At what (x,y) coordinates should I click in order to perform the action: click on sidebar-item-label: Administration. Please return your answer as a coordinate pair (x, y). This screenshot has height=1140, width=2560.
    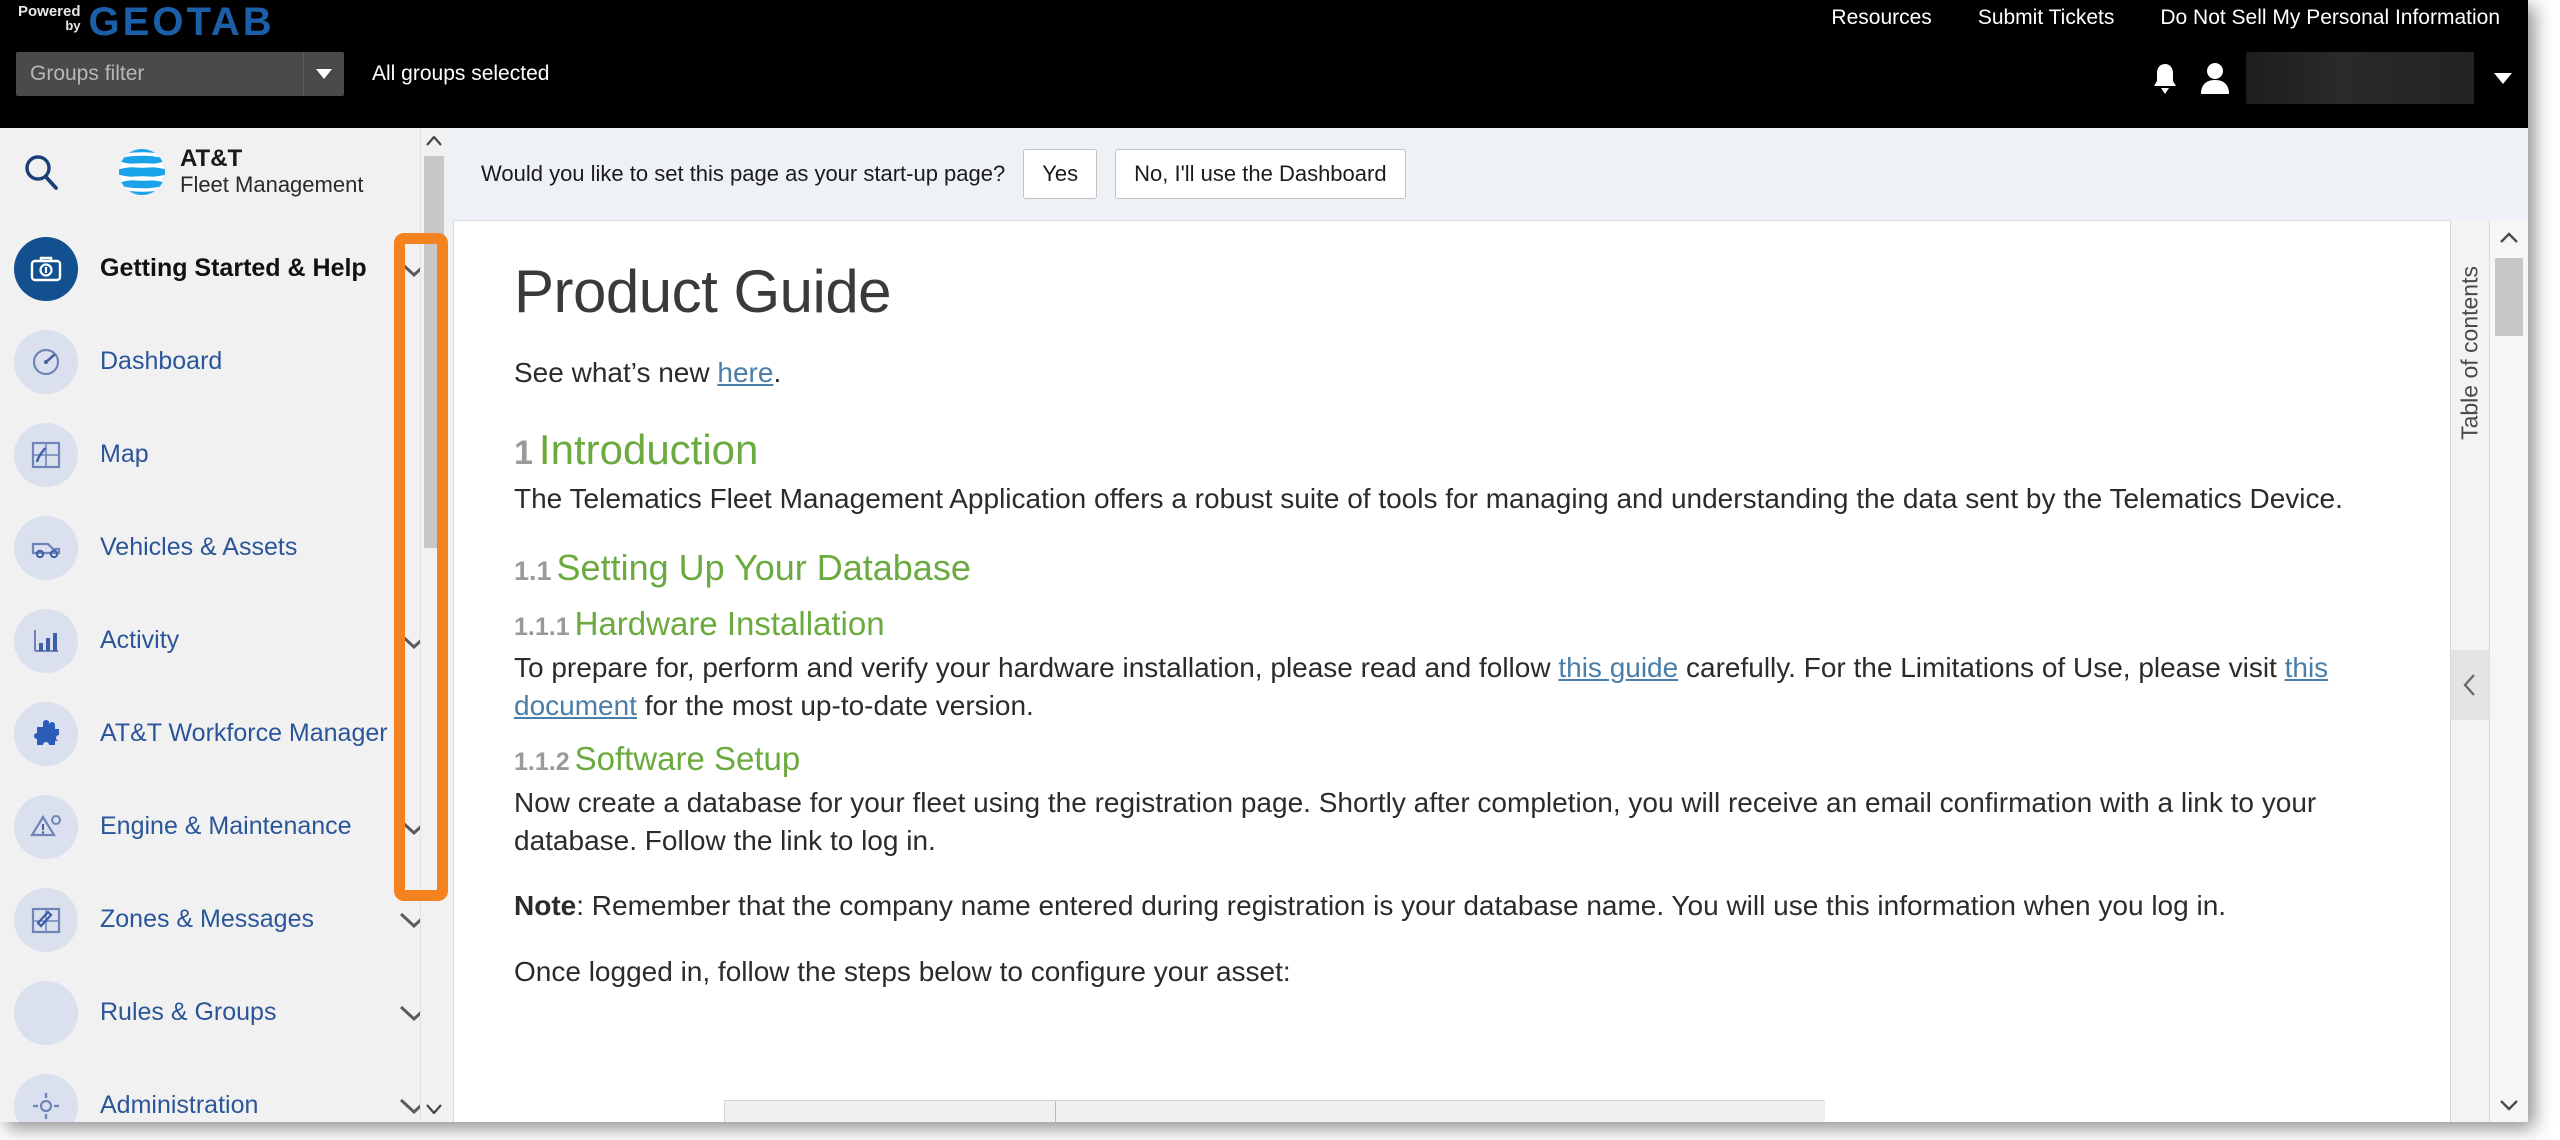
    Looking at the image, I should click on (179, 1105).